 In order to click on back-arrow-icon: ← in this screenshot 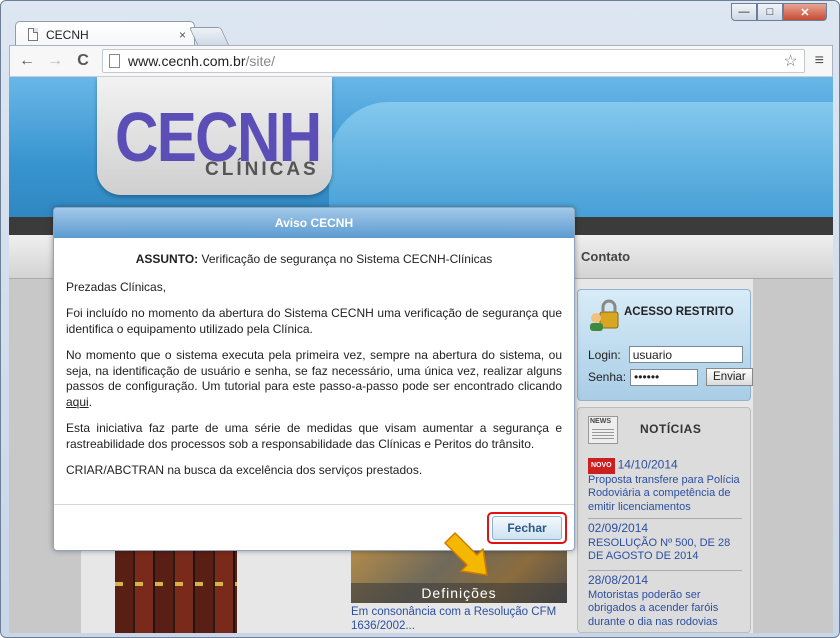, I will do `click(27, 61)`.